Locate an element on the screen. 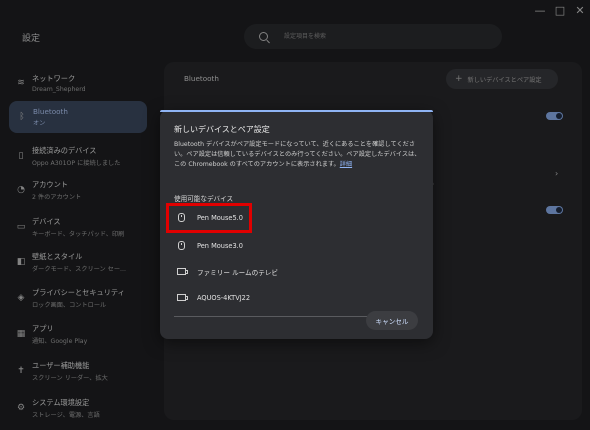  device-item-aquos-tv: AQUOS-4KTVJ22 is located at coordinates (218, 298).